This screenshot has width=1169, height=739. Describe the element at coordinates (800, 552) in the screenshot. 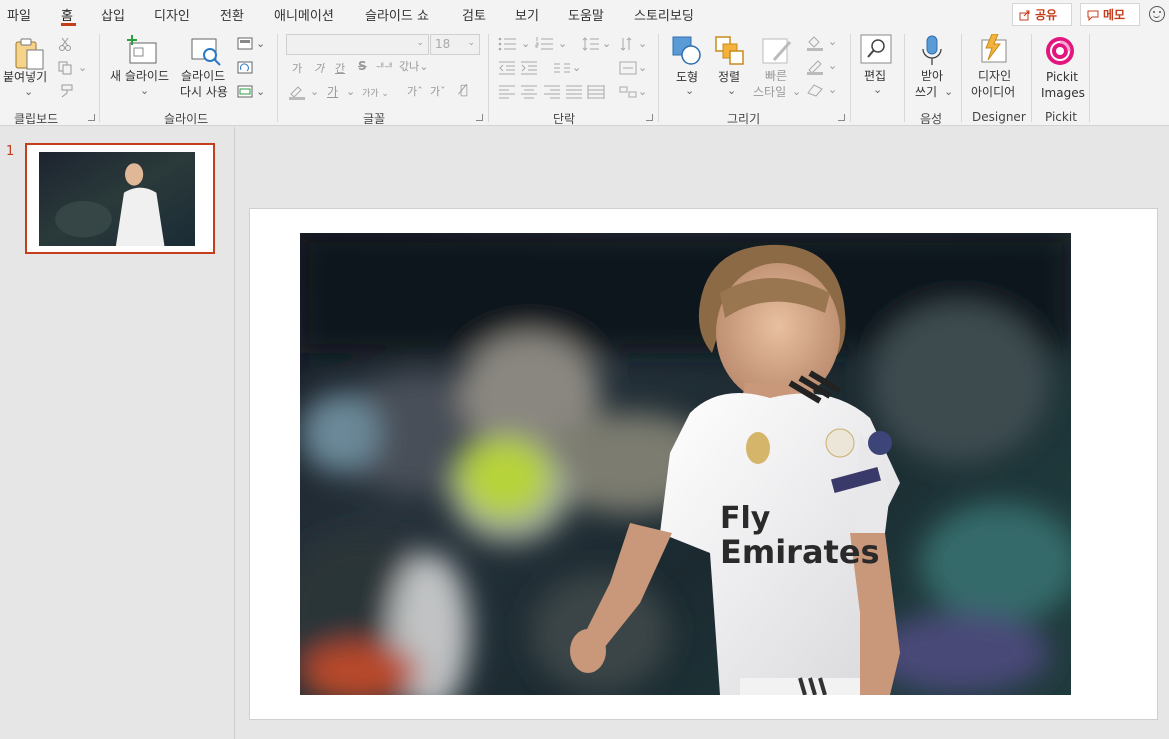

I see `shirt-sponsor-text-line2: Emirates` at that location.